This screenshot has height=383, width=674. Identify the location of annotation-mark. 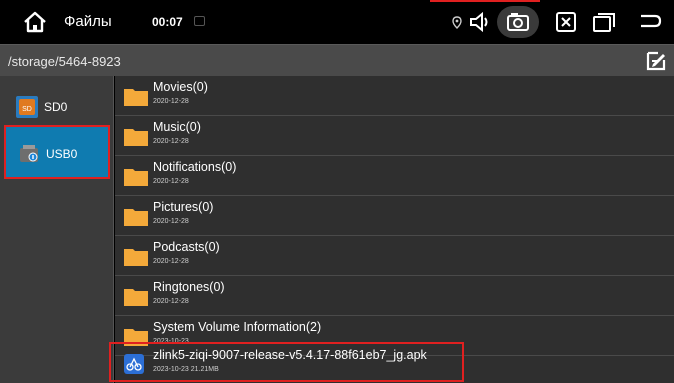
(485, 1).